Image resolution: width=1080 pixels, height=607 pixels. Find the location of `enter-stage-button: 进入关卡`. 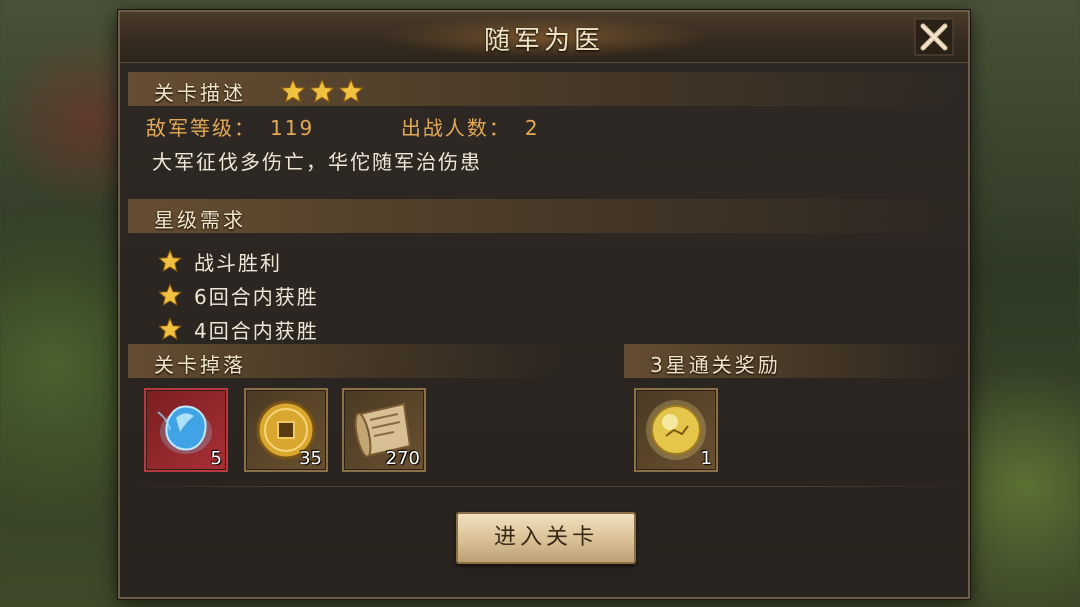

enter-stage-button: 进入关卡 is located at coordinates (546, 538).